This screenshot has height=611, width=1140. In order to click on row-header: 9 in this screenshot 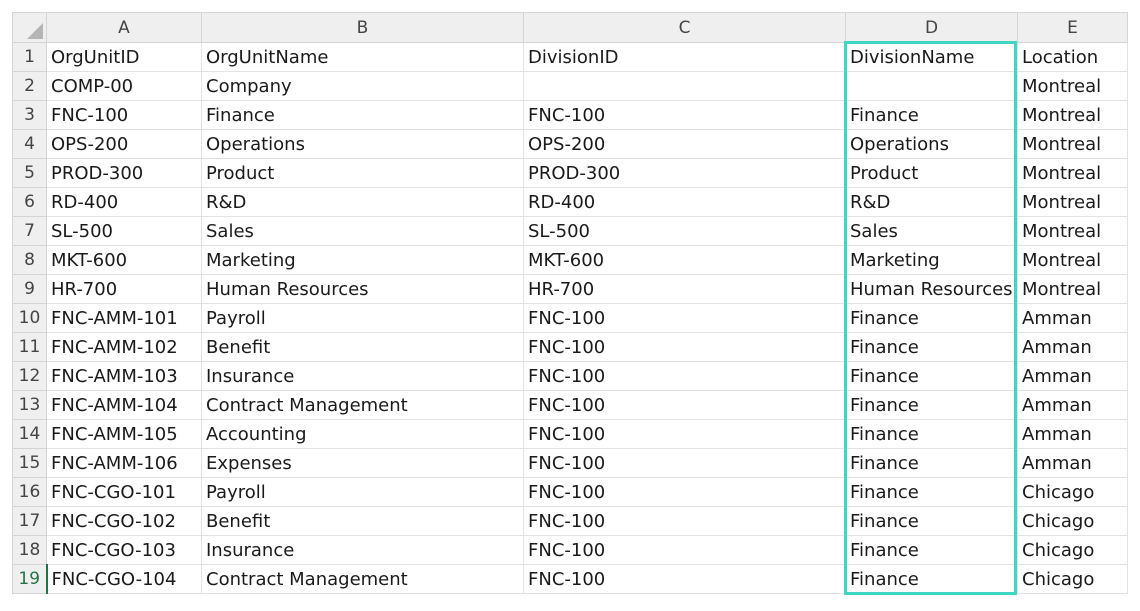, I will do `click(29, 289)`.